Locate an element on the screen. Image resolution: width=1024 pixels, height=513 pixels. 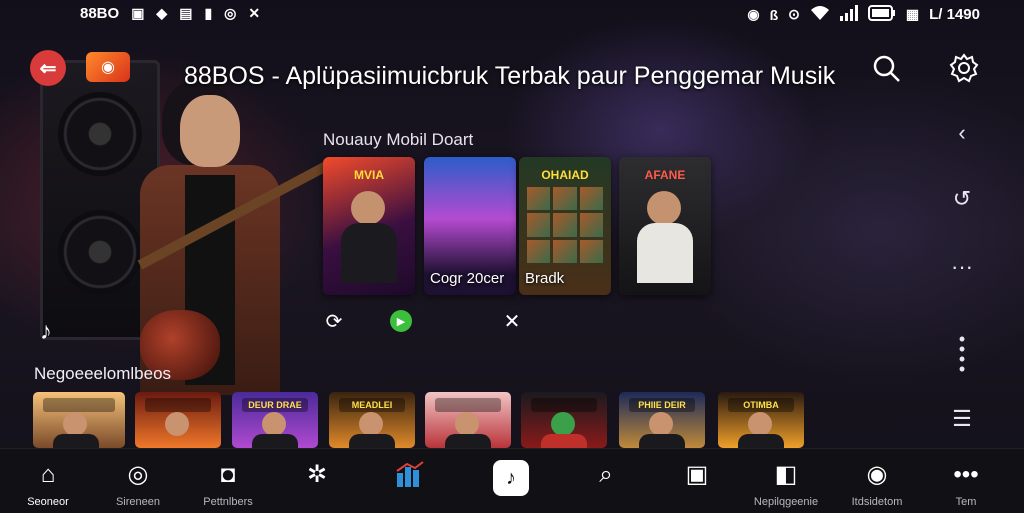
sim-icon: ▤ is located at coordinates (186, 13).